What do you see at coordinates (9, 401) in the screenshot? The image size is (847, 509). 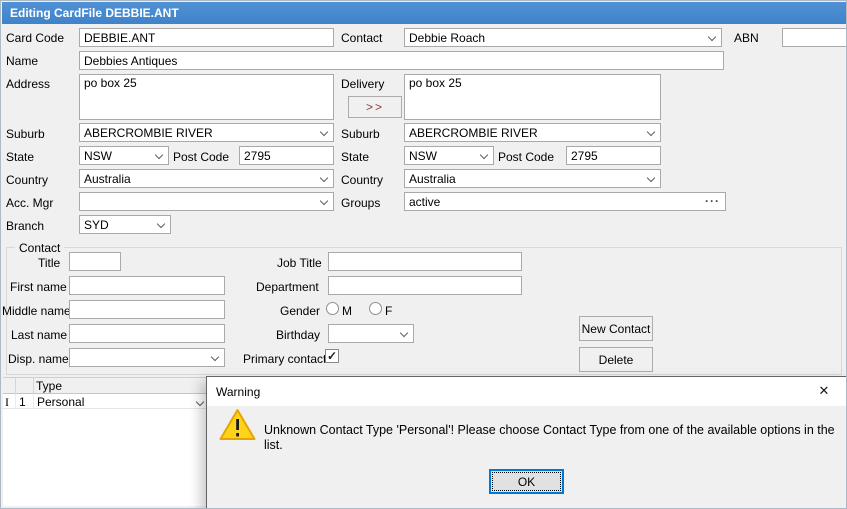 I see `row-indicator-icon: I` at bounding box center [9, 401].